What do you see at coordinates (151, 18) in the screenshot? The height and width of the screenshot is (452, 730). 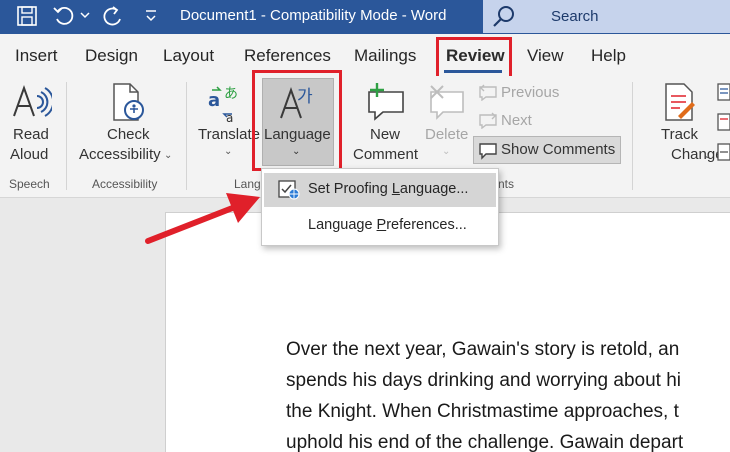 I see `customize-qat-icon` at bounding box center [151, 18].